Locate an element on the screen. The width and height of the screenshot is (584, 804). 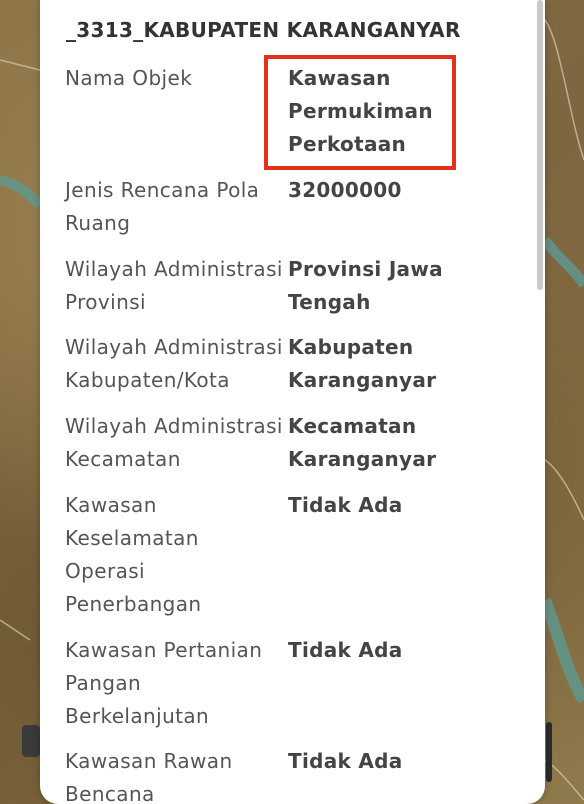
row-value: 32000000 is located at coordinates (345, 190).